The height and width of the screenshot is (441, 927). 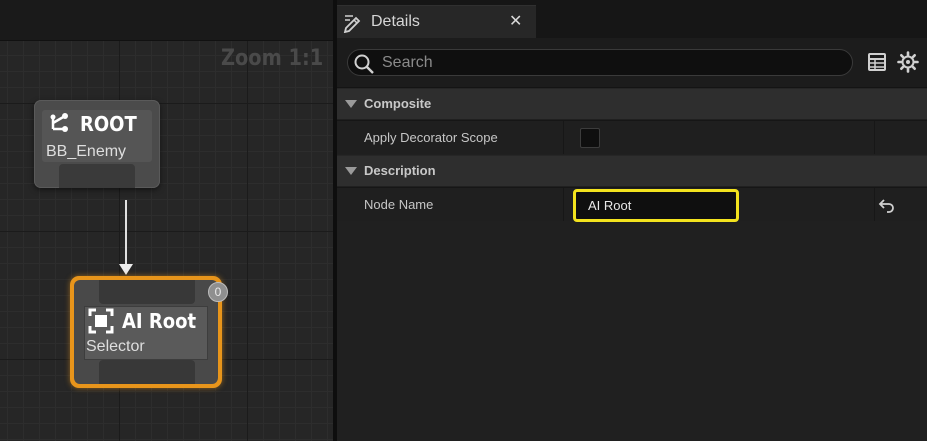 I want to click on property-row-node-name: Node Name, so click(x=632, y=204).